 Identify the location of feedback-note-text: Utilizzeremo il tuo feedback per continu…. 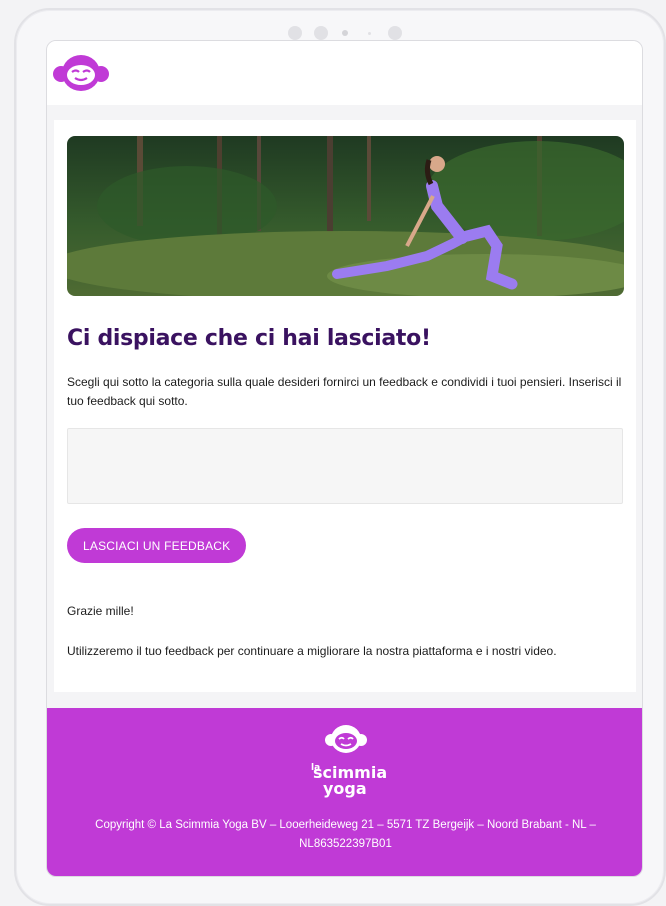
(312, 651).